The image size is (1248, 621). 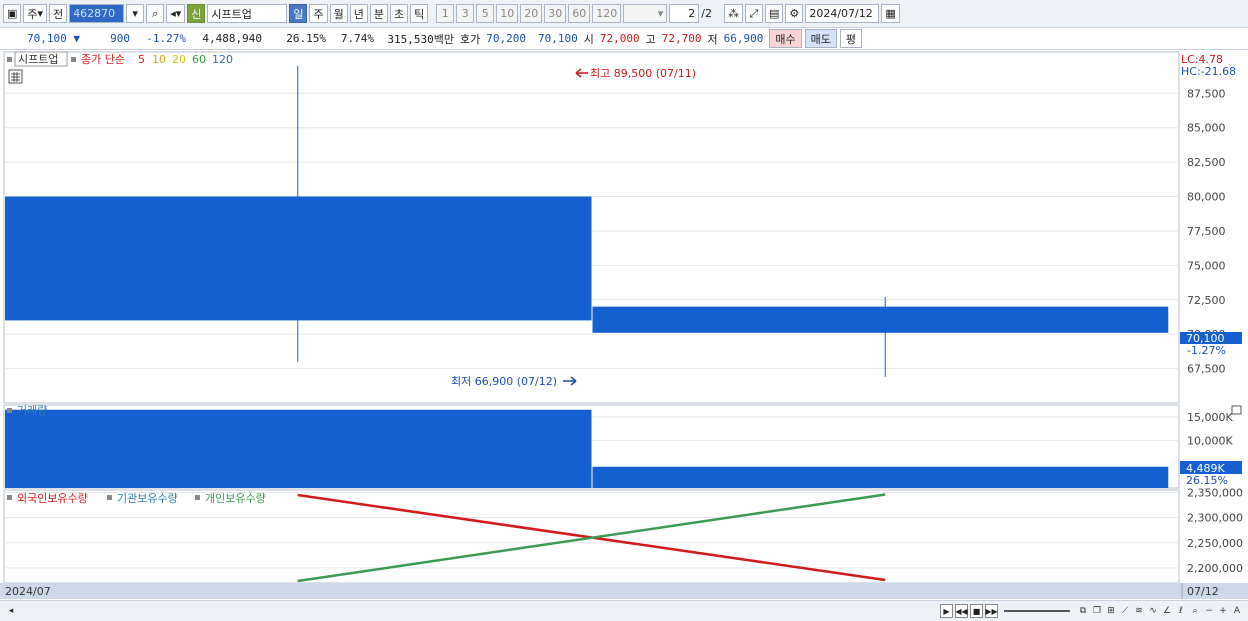 What do you see at coordinates (1037, 611) in the screenshot?
I see `zoom-slider` at bounding box center [1037, 611].